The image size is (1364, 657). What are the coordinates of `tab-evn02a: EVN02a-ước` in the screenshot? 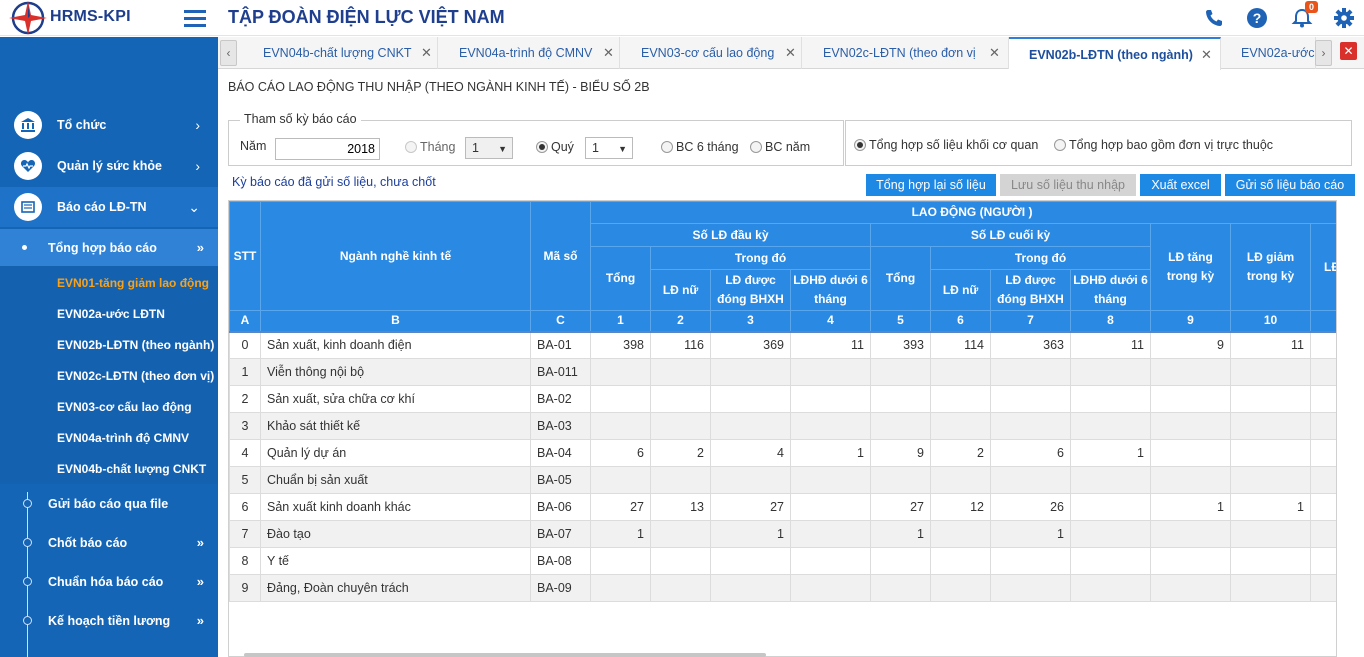 It's located at (1268, 53).